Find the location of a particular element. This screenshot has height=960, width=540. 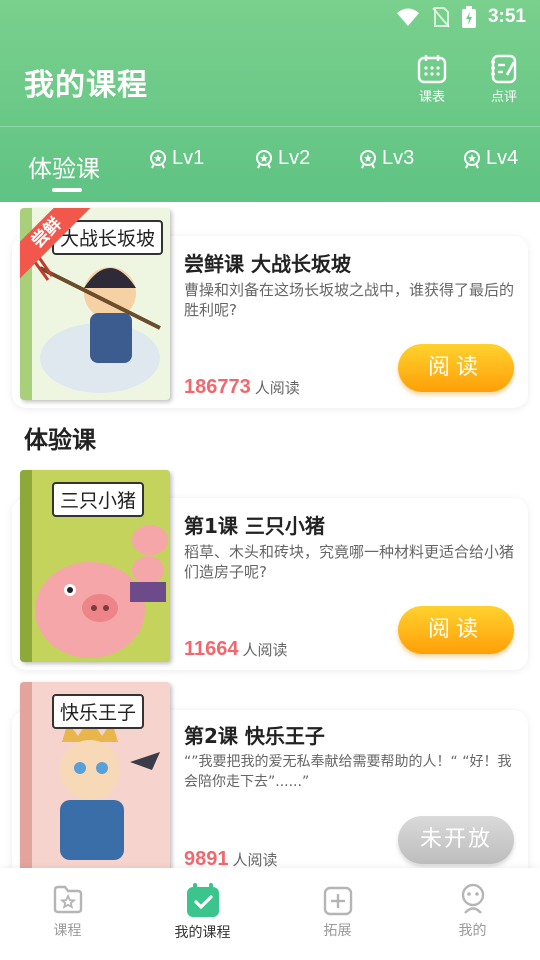

unavailable-button: 未开放 is located at coordinates (456, 840).